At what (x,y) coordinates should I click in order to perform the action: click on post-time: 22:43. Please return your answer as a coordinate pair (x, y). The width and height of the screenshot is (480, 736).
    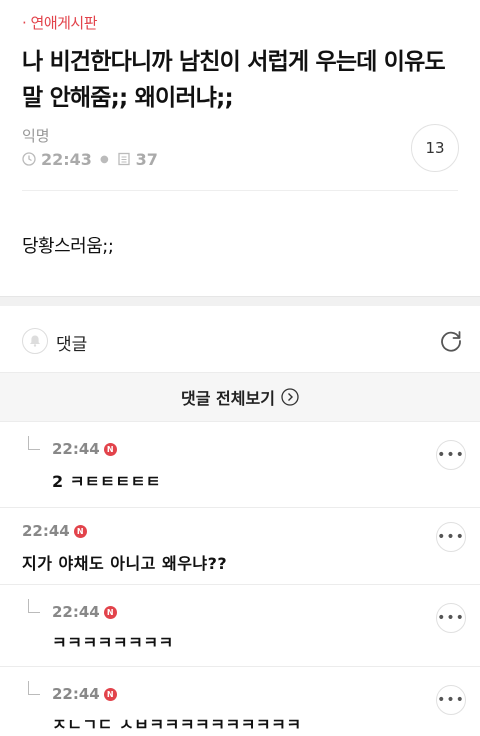
    Looking at the image, I should click on (66, 159).